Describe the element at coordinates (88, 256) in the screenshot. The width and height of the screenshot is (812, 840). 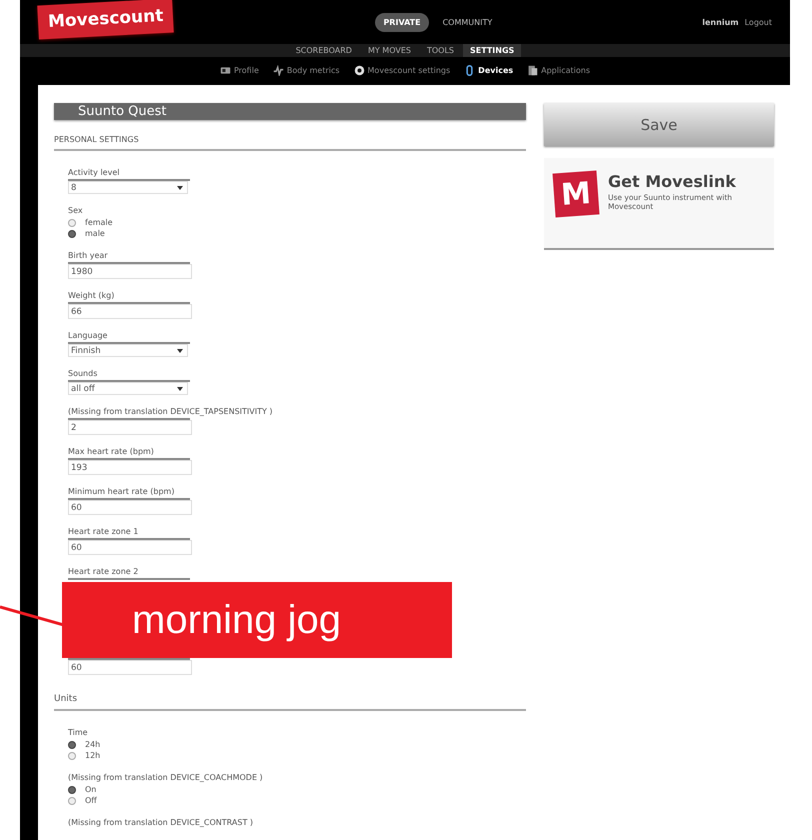
I see `field-label: Birth year` at that location.